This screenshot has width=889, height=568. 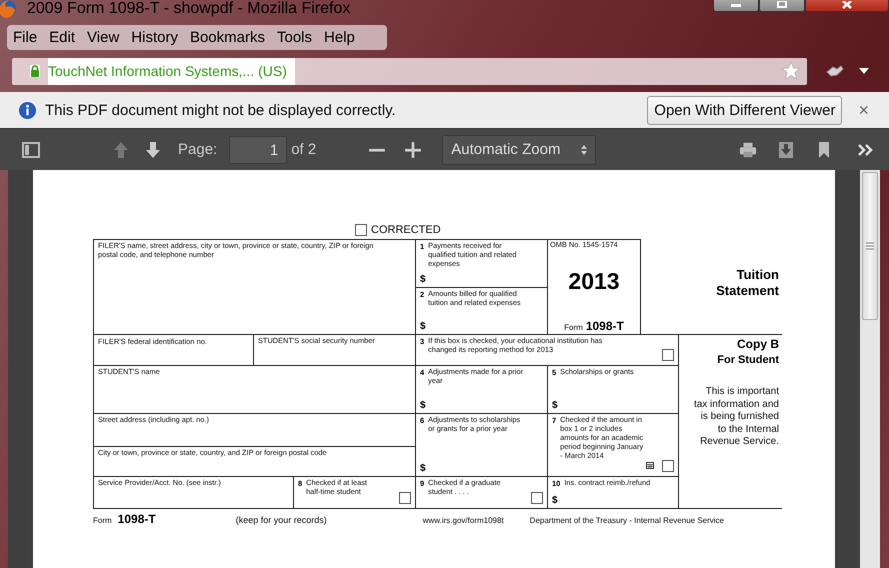 What do you see at coordinates (8, 9) in the screenshot?
I see `firefox-logo-icon` at bounding box center [8, 9].